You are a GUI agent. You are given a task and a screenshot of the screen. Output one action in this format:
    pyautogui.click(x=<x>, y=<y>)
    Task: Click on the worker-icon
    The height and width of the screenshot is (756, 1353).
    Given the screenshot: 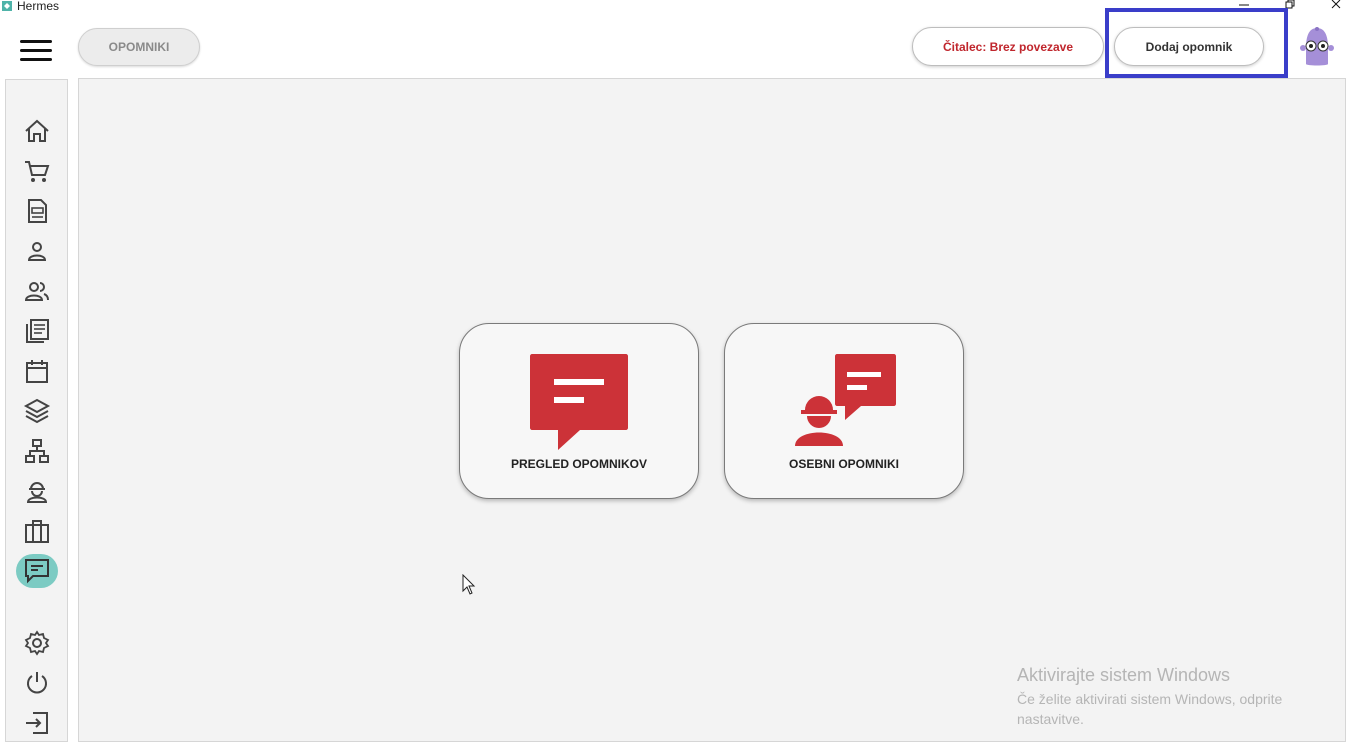 What is the action you would take?
    pyautogui.click(x=37, y=492)
    